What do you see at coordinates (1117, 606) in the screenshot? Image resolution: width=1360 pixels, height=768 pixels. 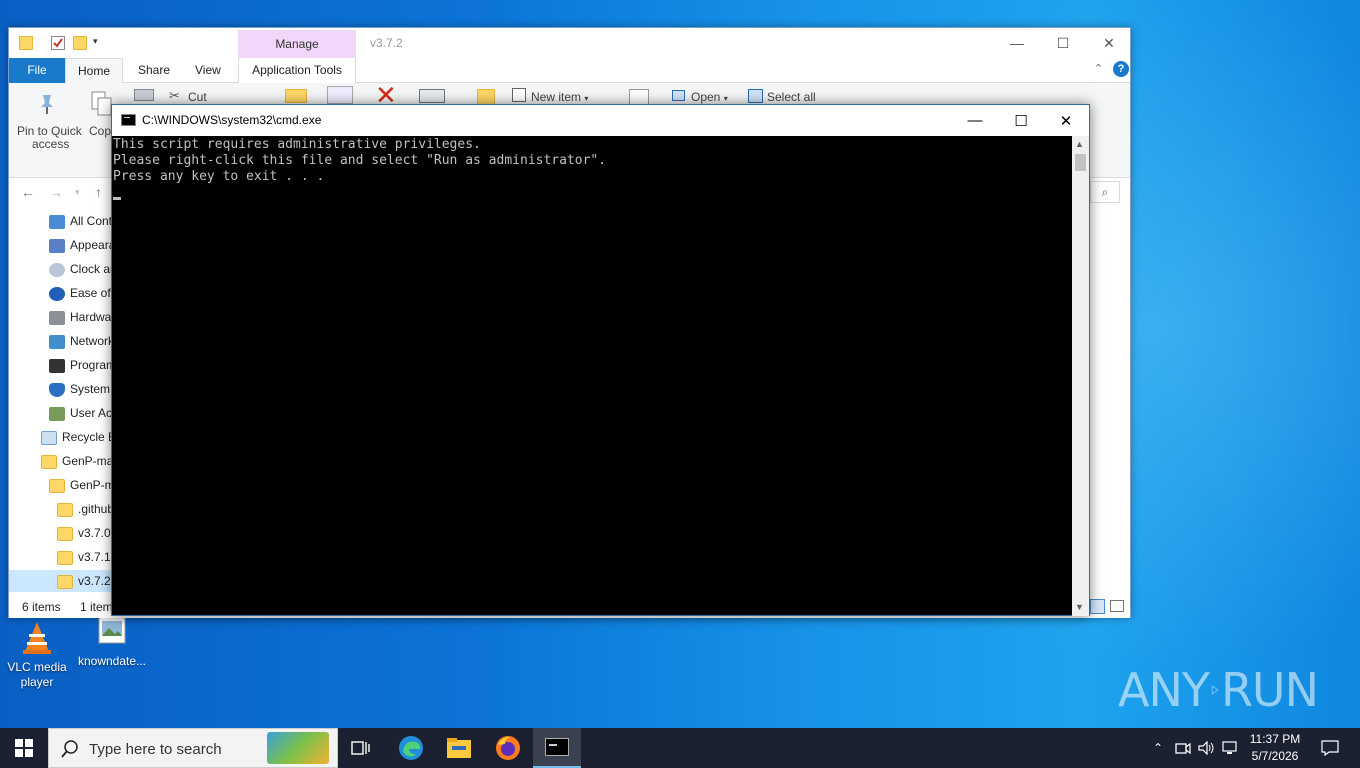 I see `large-icons-view-icon` at bounding box center [1117, 606].